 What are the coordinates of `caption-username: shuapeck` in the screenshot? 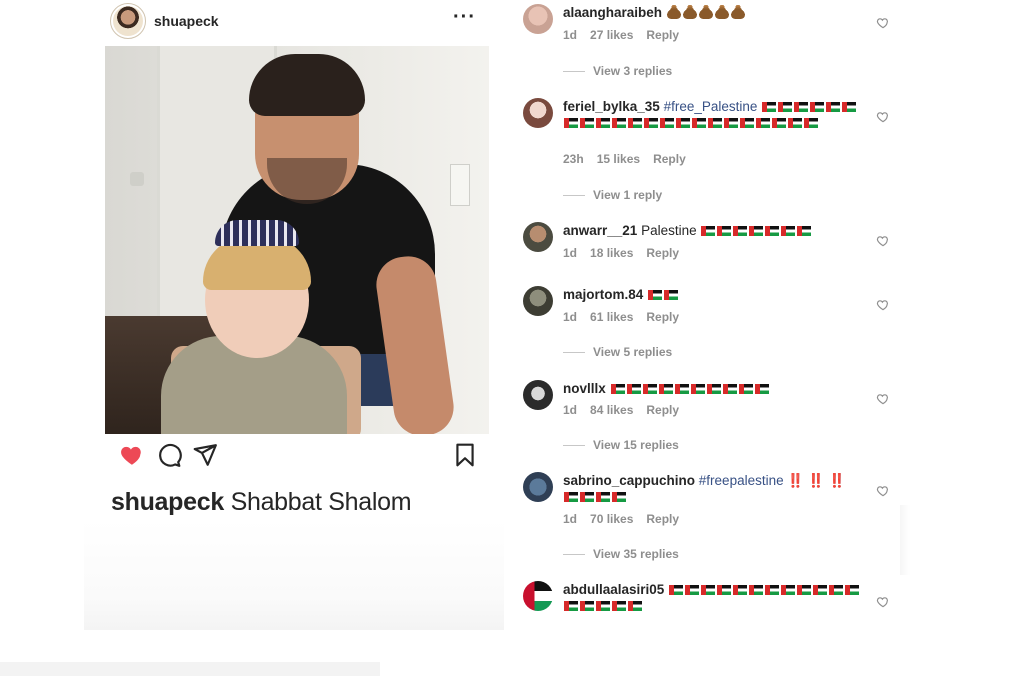 It's located at (167, 502).